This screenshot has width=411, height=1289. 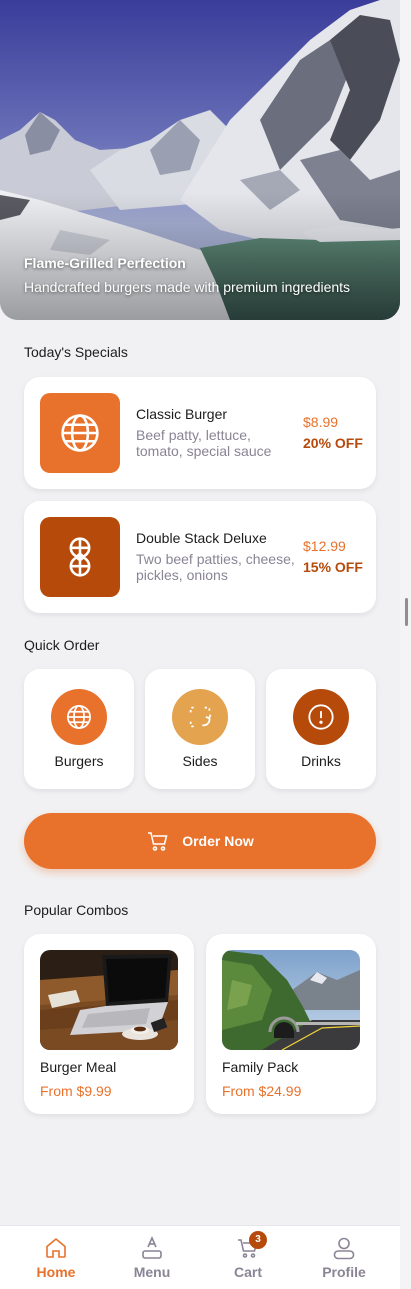 What do you see at coordinates (333, 443) in the screenshot?
I see `special-discount: 20% OFF` at bounding box center [333, 443].